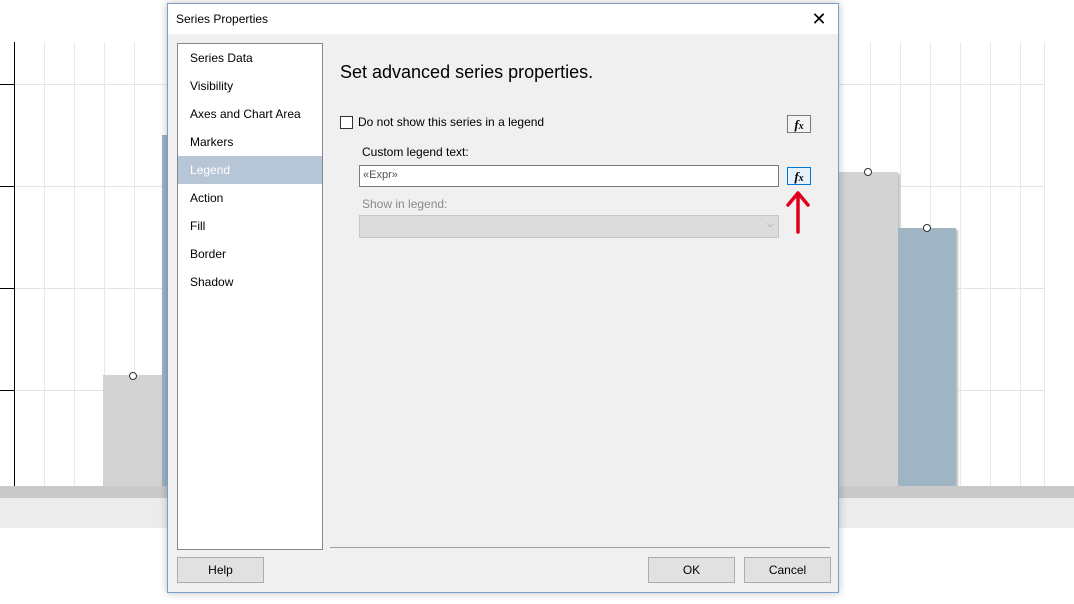 This screenshot has width=1074, height=604. I want to click on hide-in-legend-checkbox, so click(346, 122).